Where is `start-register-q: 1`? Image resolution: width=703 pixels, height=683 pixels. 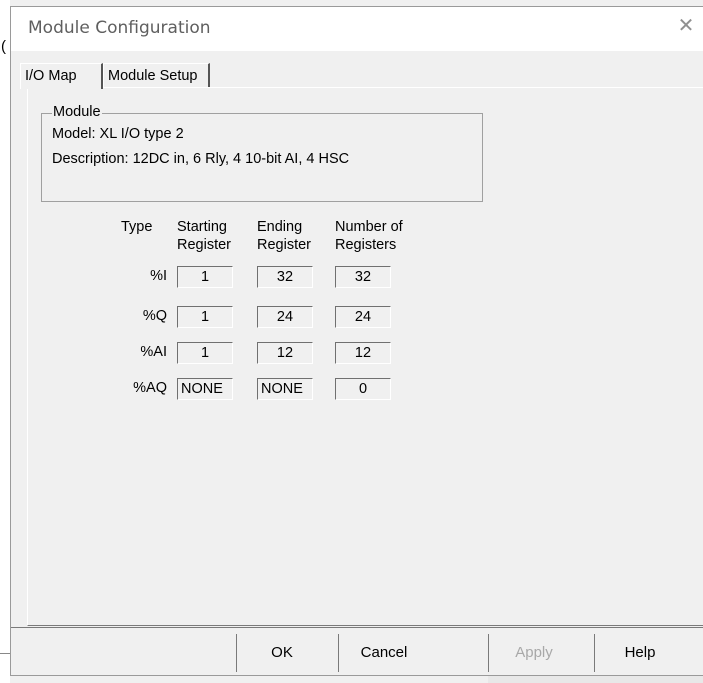 start-register-q: 1 is located at coordinates (205, 317).